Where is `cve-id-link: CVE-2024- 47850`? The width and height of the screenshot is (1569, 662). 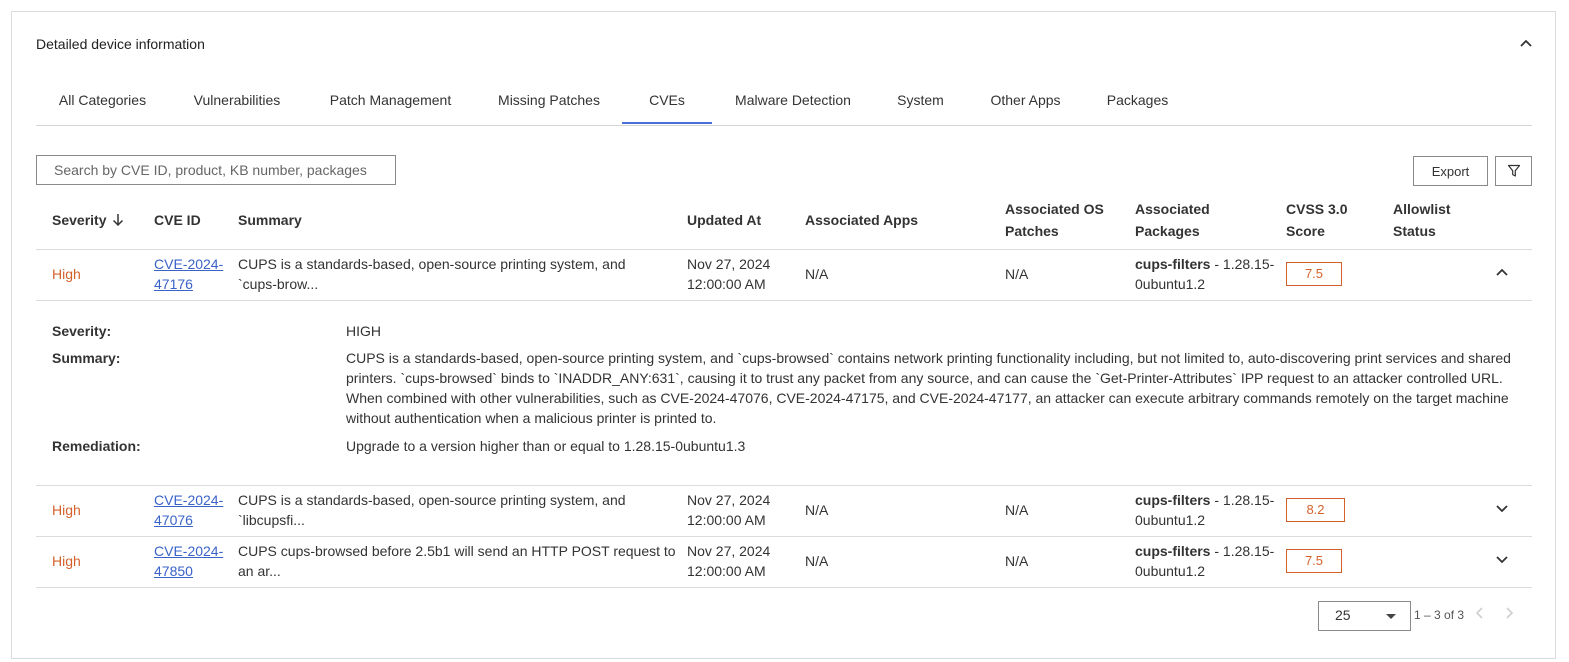 cve-id-link: CVE-2024- 47850 is located at coordinates (188, 561).